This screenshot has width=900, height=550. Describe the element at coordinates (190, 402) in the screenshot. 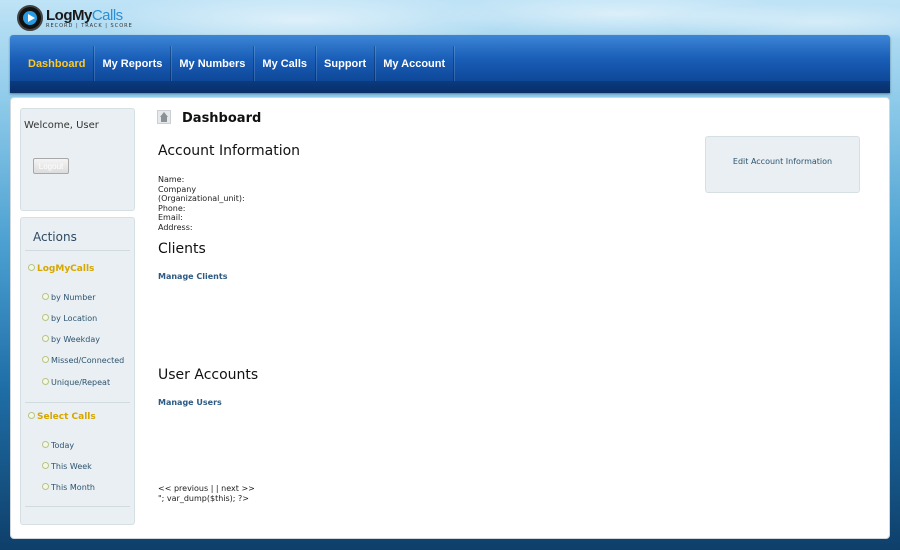

I see `manage-users-link: Manage Users` at that location.